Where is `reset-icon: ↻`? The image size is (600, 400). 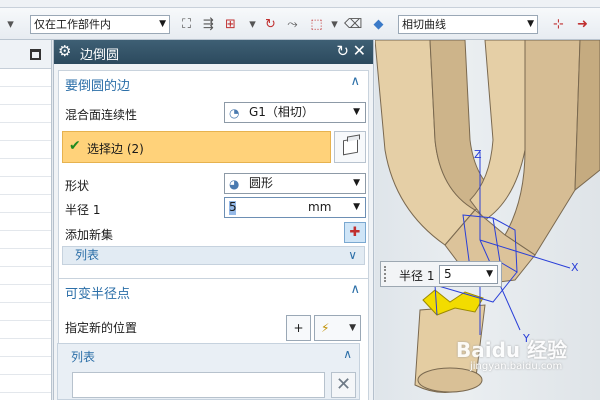
reset-icon: ↻ is located at coordinates (342, 51).